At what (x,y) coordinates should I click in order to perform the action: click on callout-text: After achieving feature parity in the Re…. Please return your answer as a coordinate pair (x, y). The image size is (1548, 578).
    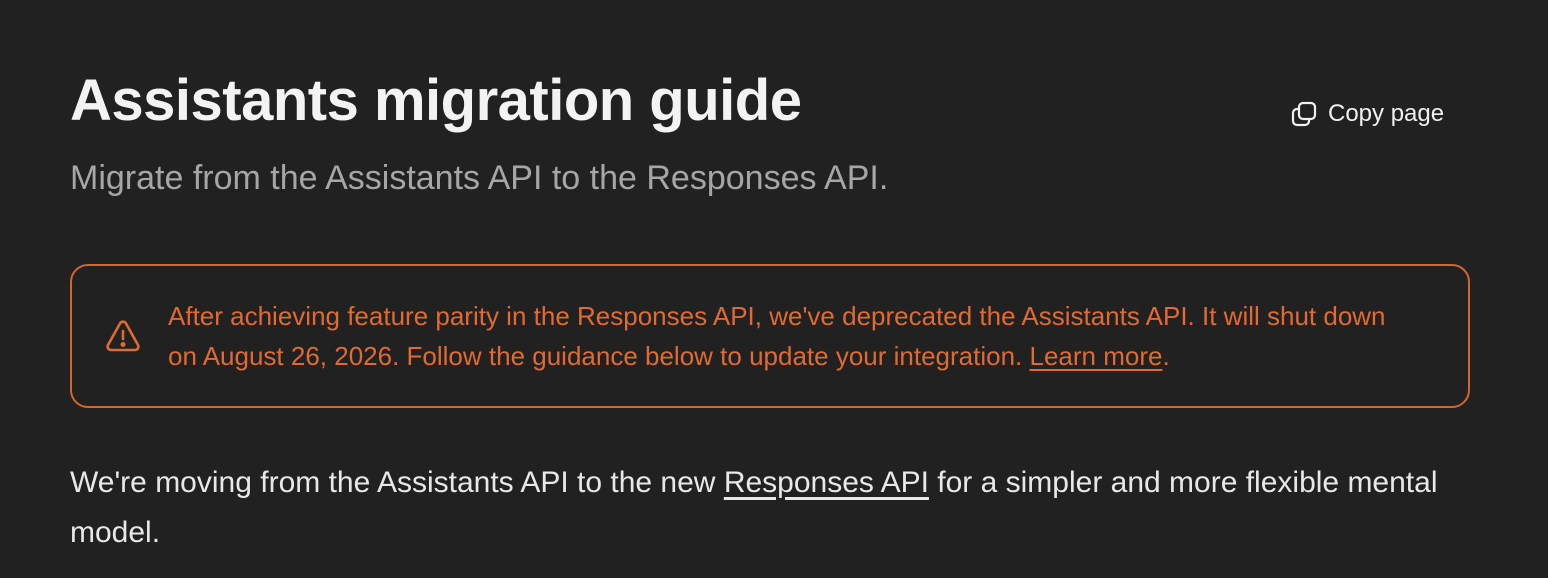
    Looking at the image, I should click on (788, 336).